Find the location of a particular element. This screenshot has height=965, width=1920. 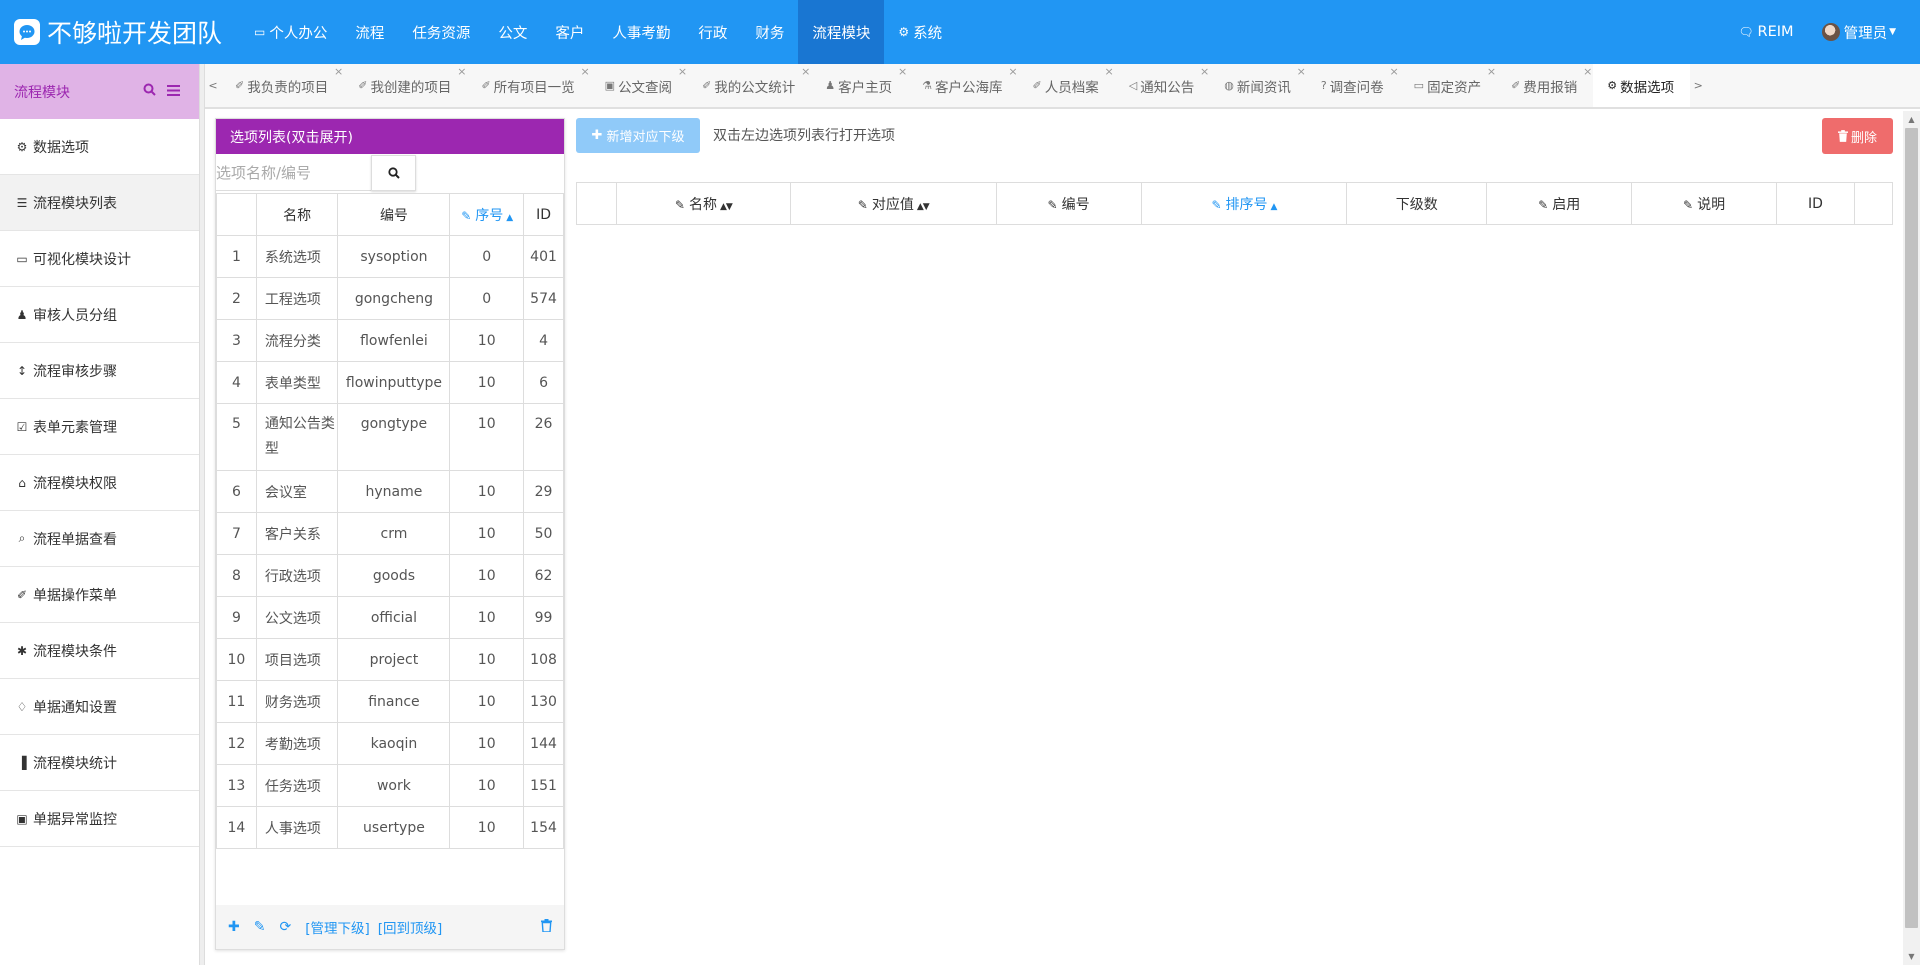

sidebar-item-0: ⚙ 数据选项 is located at coordinates (99, 147).